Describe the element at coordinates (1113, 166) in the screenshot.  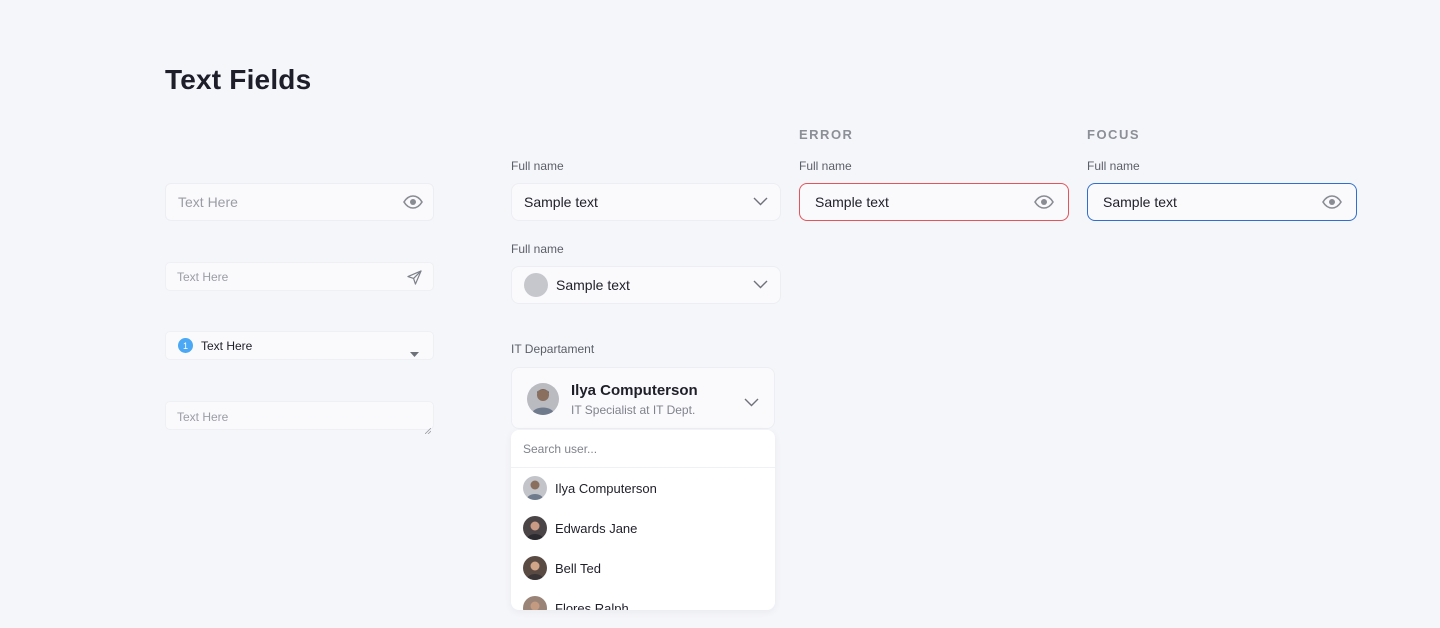
I see `focus-field-label: Full name` at that location.